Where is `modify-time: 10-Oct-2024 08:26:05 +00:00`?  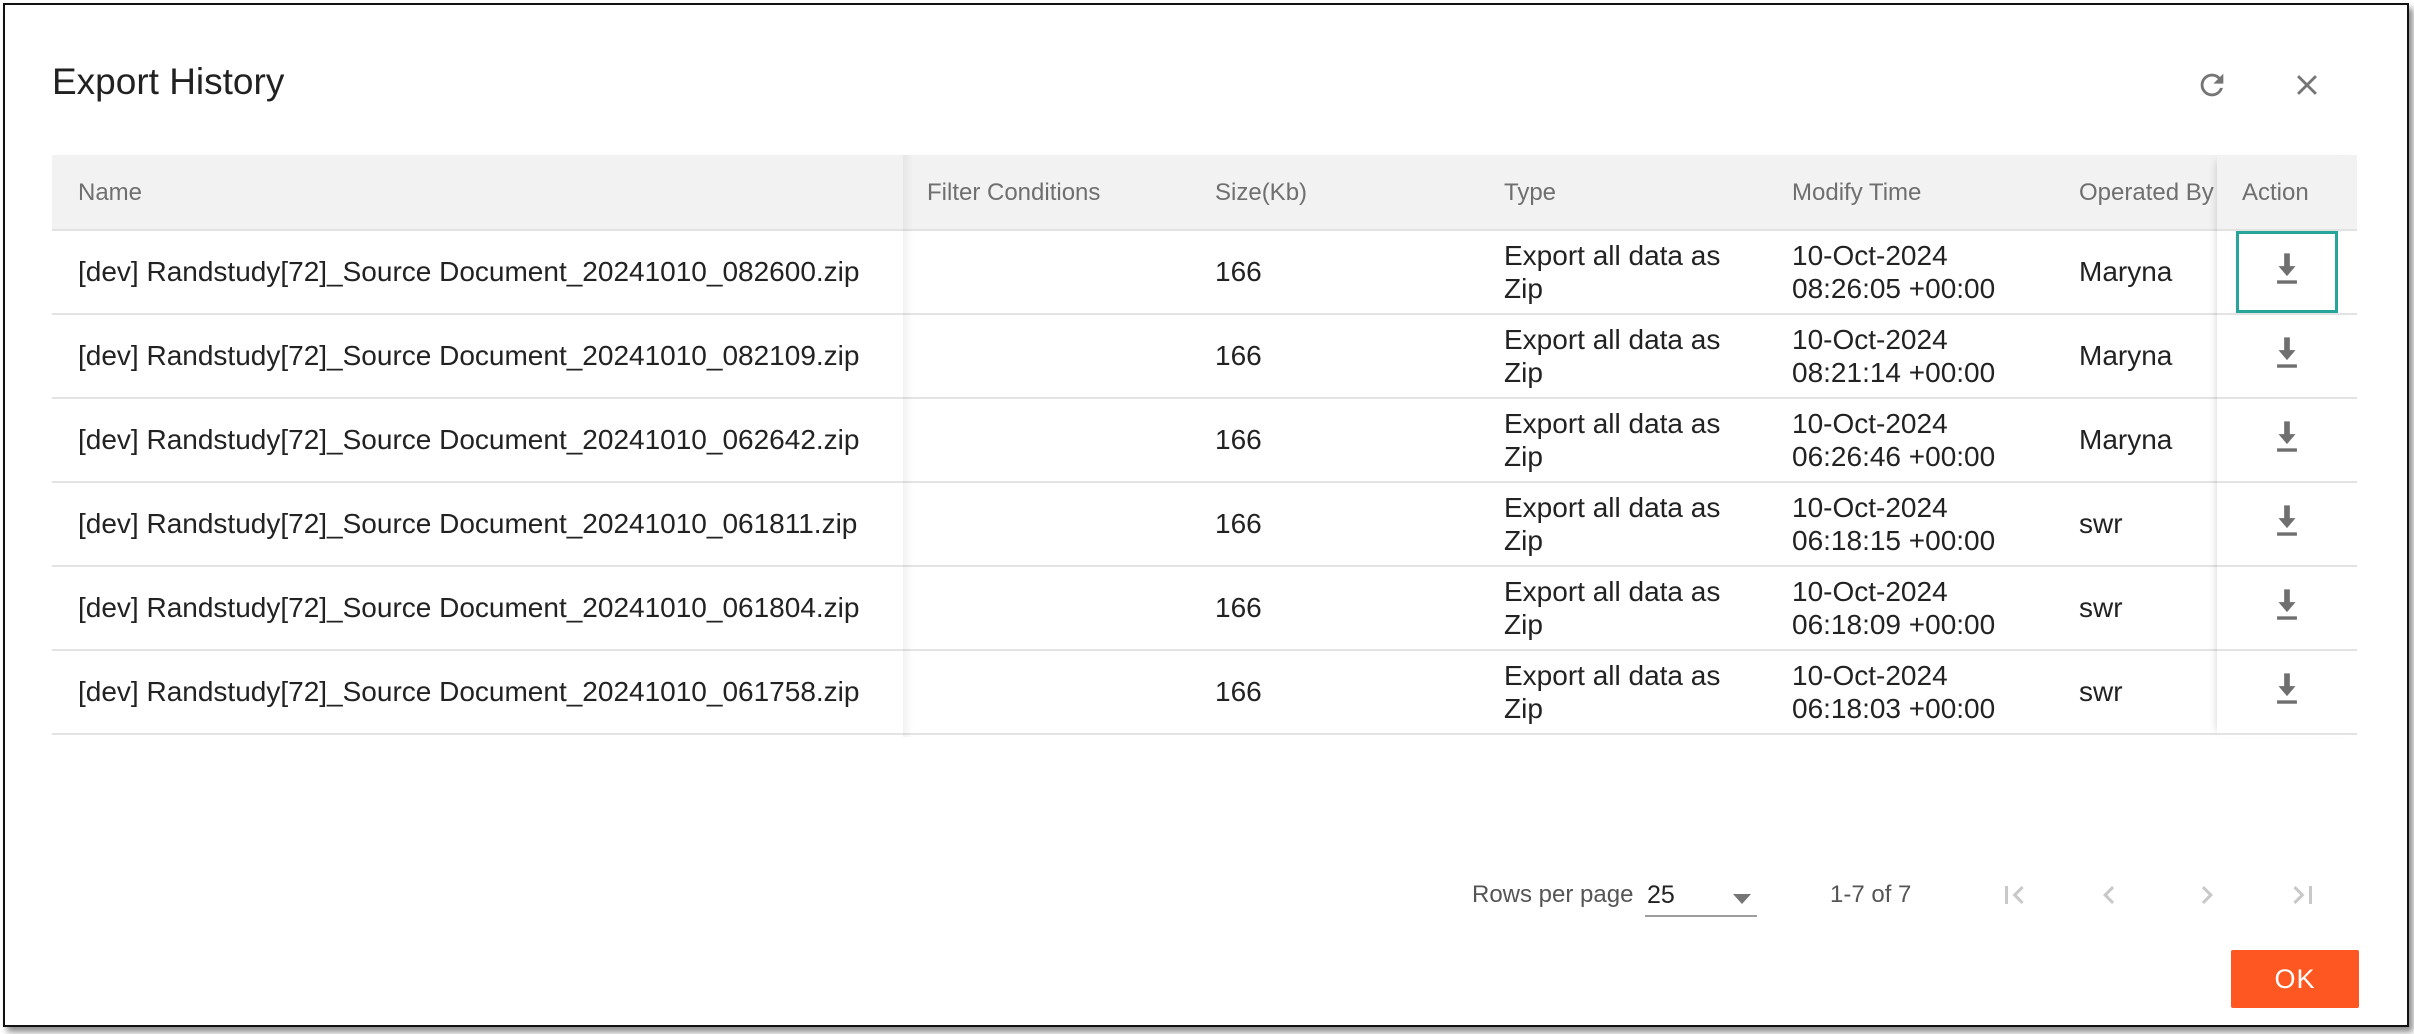 modify-time: 10-Oct-2024 08:26:05 +00:00 is located at coordinates (1922, 272).